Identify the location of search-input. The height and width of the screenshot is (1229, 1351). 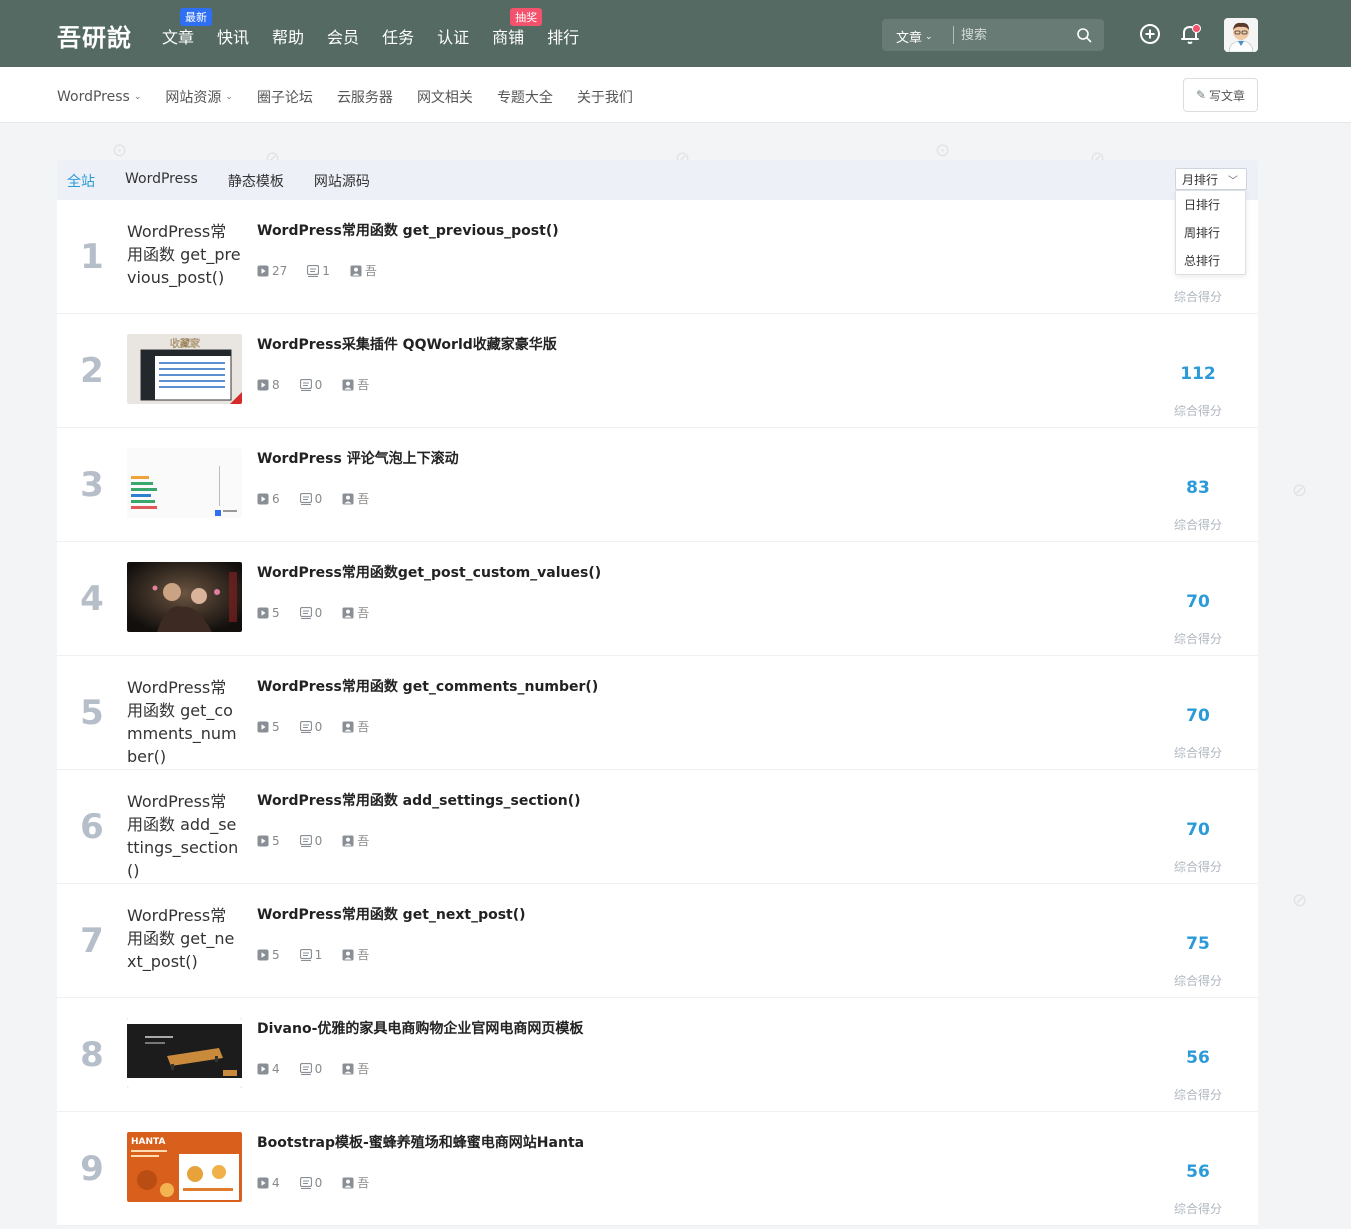
(1013, 35).